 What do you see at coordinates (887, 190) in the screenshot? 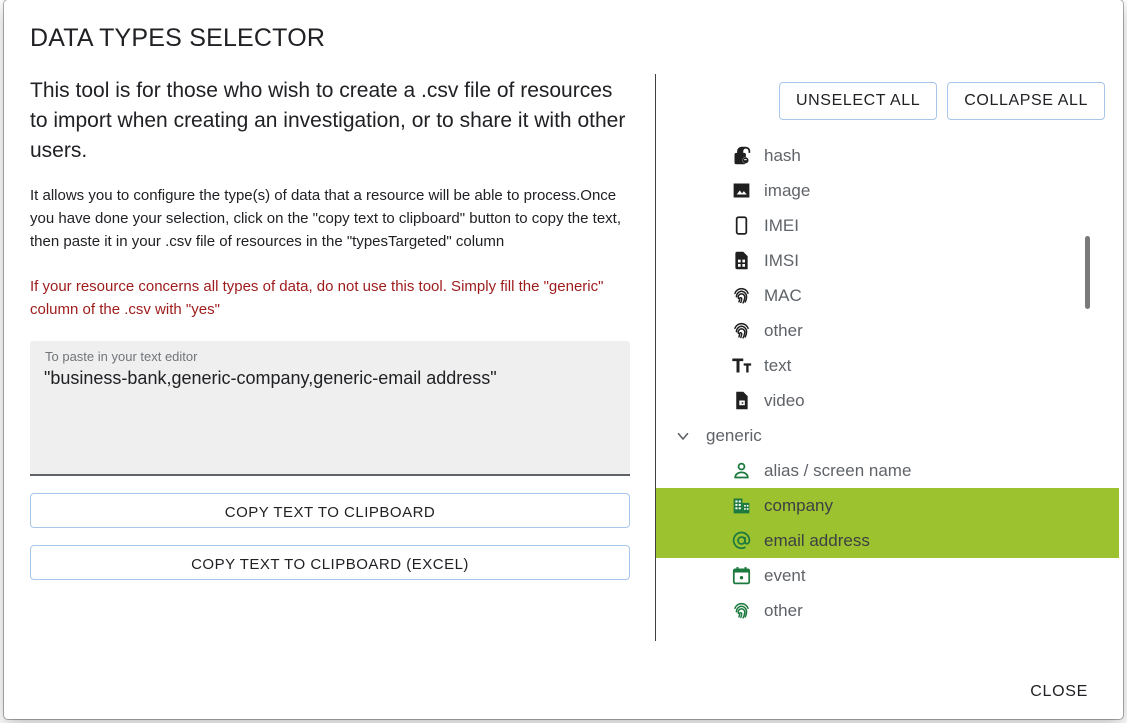
I see `tree-item-image: image` at bounding box center [887, 190].